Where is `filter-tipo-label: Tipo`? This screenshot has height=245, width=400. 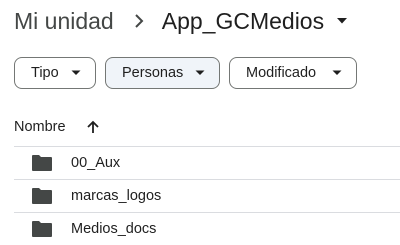 filter-tipo-label: Tipo is located at coordinates (45, 73).